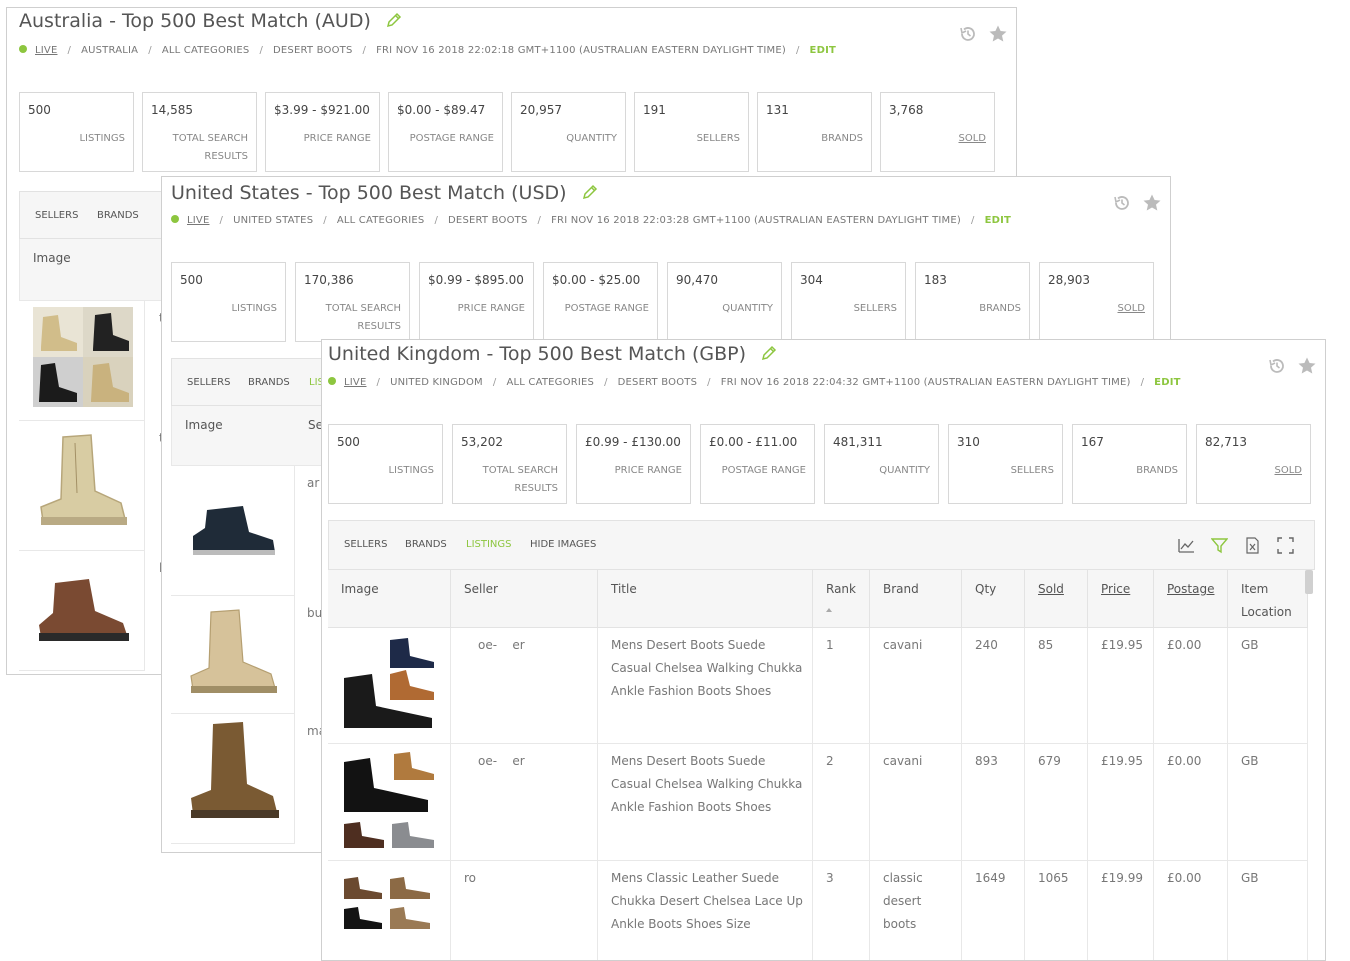 This screenshot has width=1350, height=961. What do you see at coordinates (1046, 645) in the screenshot?
I see `sold-value: 85` at bounding box center [1046, 645].